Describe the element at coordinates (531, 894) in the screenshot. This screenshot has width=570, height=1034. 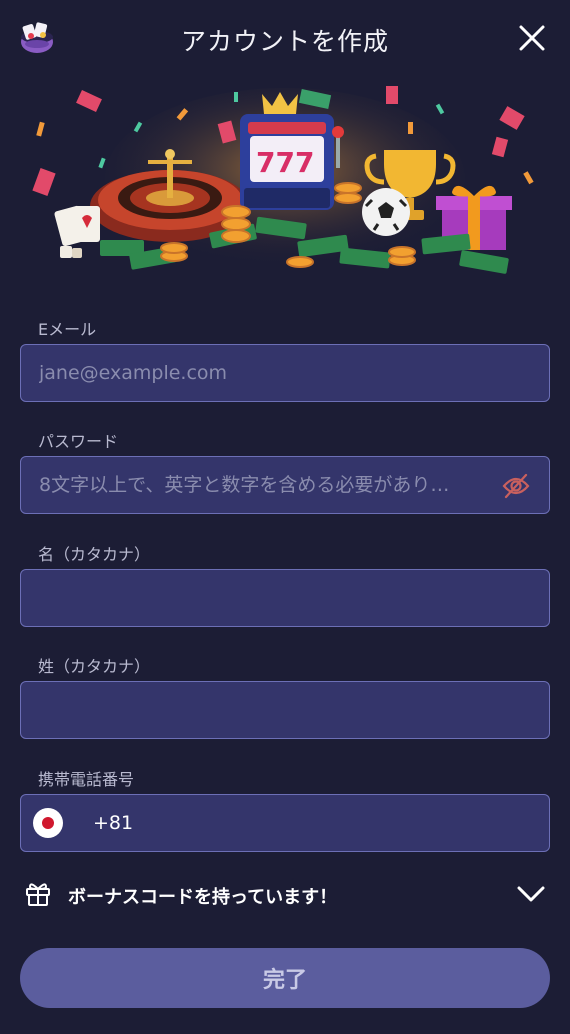
I see `chevron-down-icon` at that location.